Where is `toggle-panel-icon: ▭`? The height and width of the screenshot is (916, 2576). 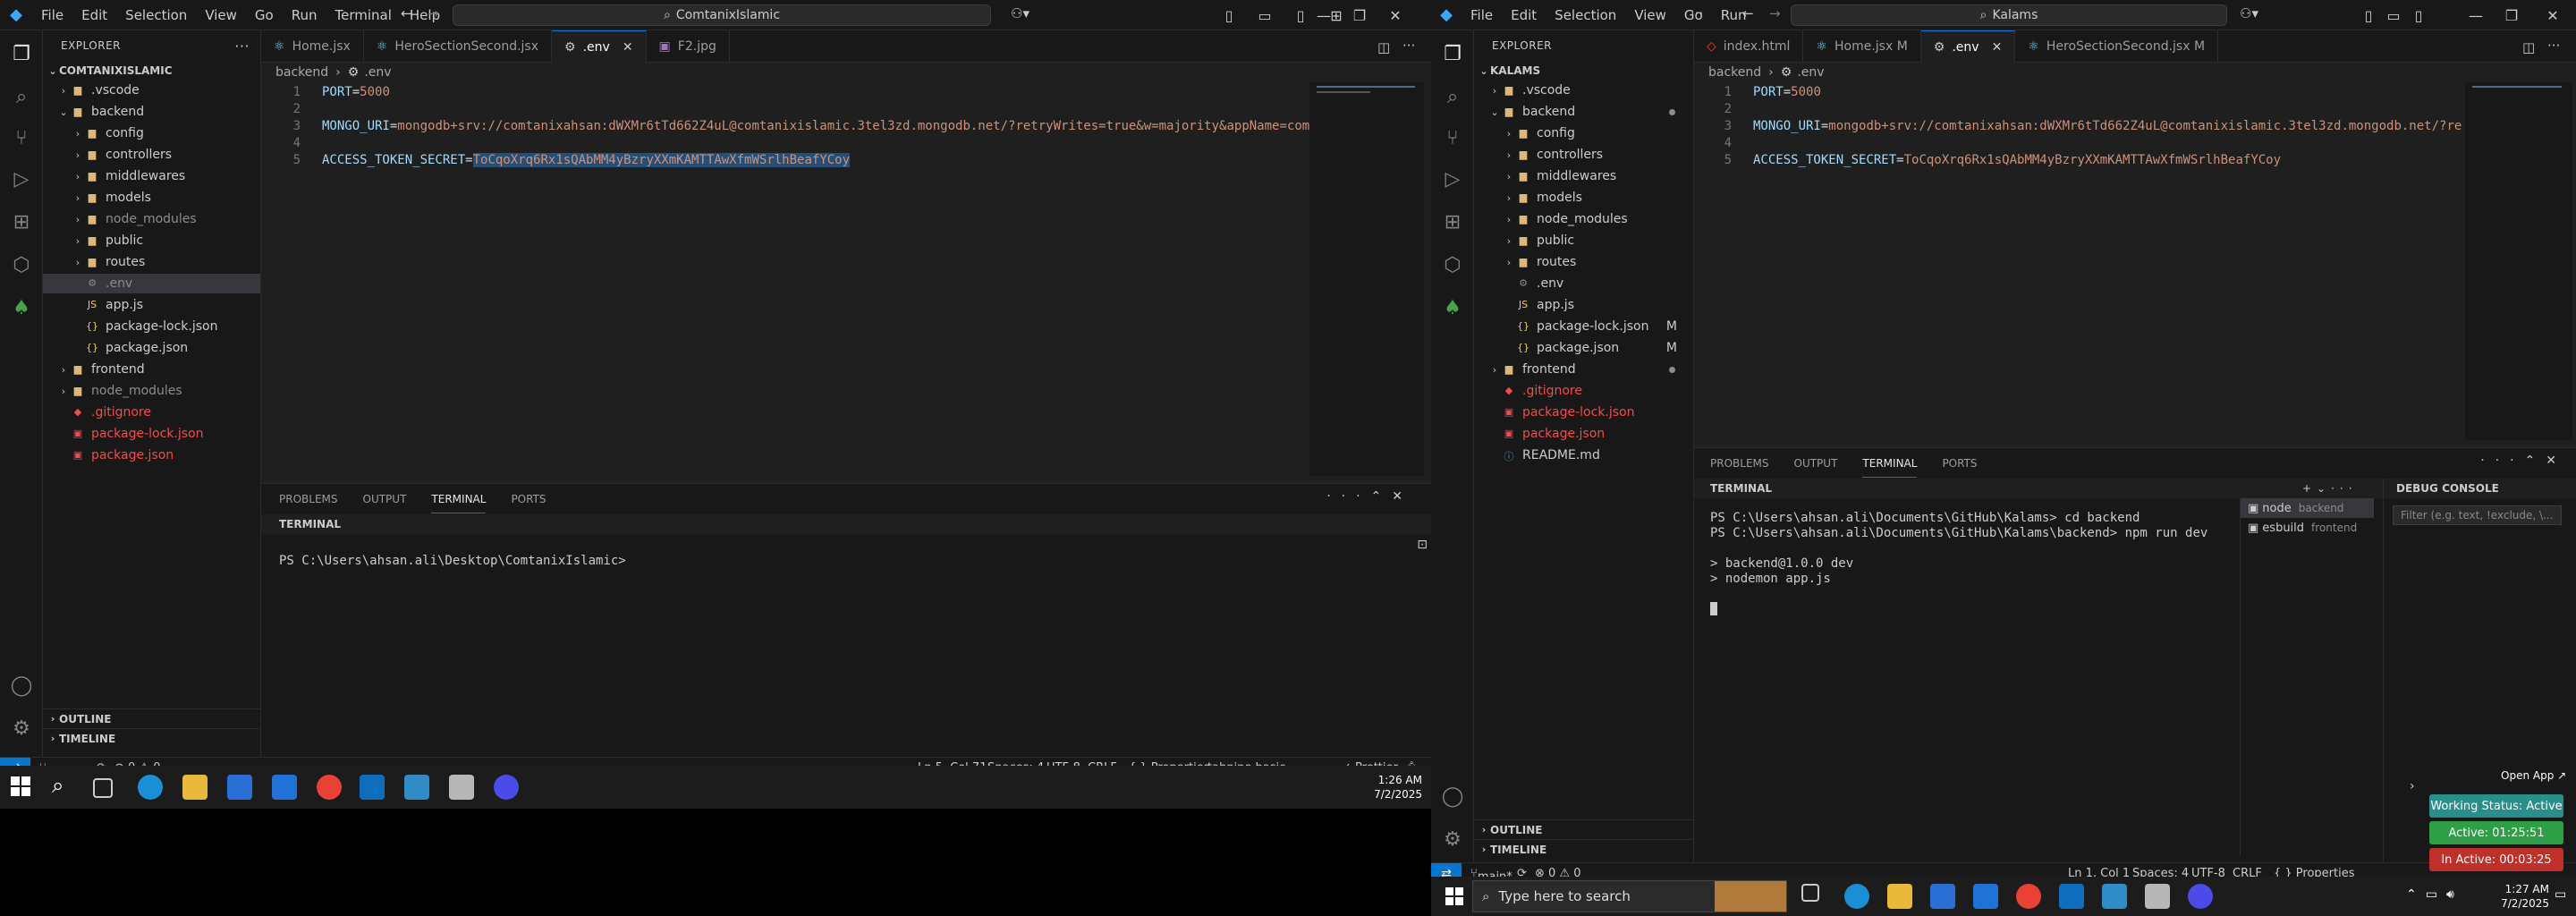
toggle-panel-icon: ▭ is located at coordinates (2393, 15).